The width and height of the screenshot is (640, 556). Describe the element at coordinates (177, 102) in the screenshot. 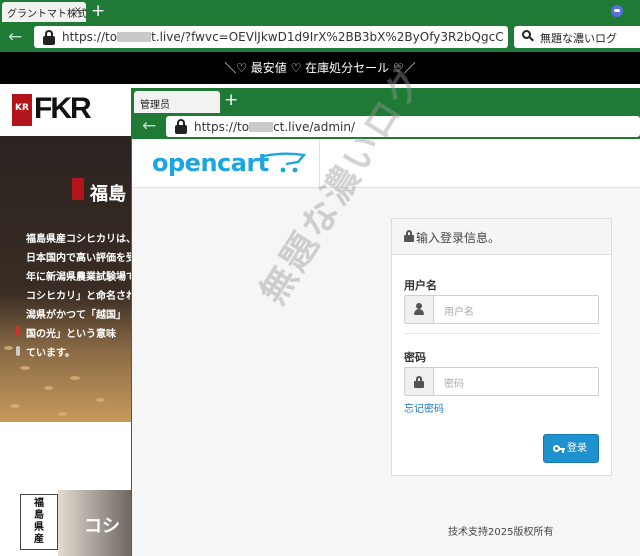

I see `admin-tab: 管理员` at that location.